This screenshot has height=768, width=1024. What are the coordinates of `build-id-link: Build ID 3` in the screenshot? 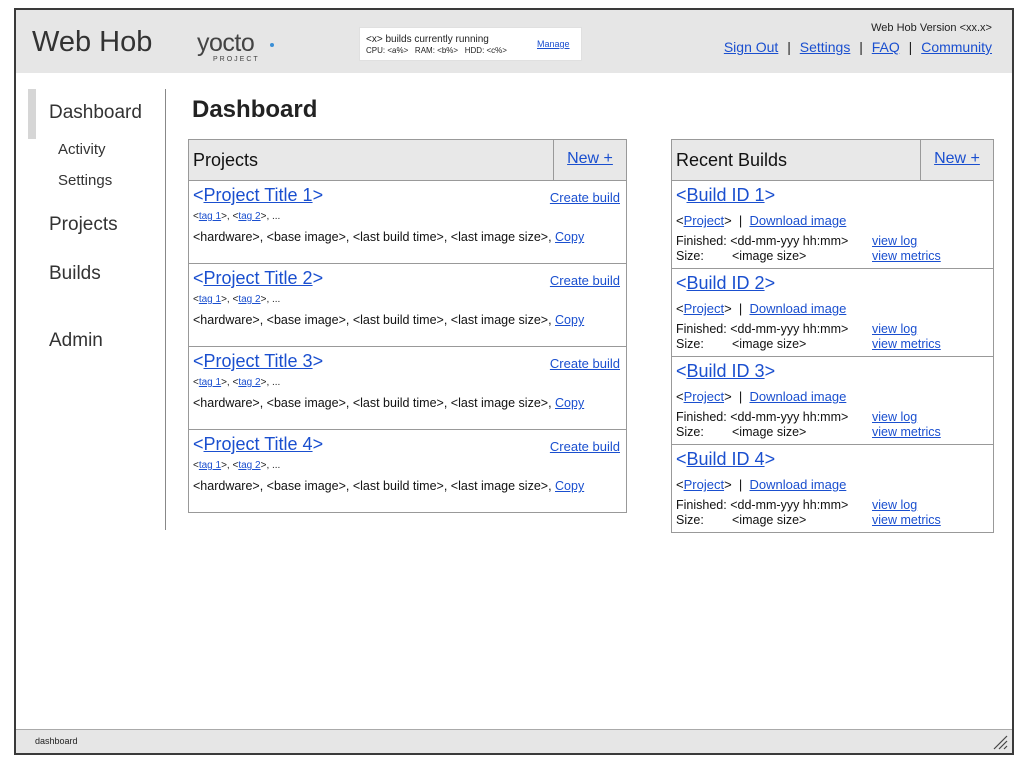 It's located at (726, 371).